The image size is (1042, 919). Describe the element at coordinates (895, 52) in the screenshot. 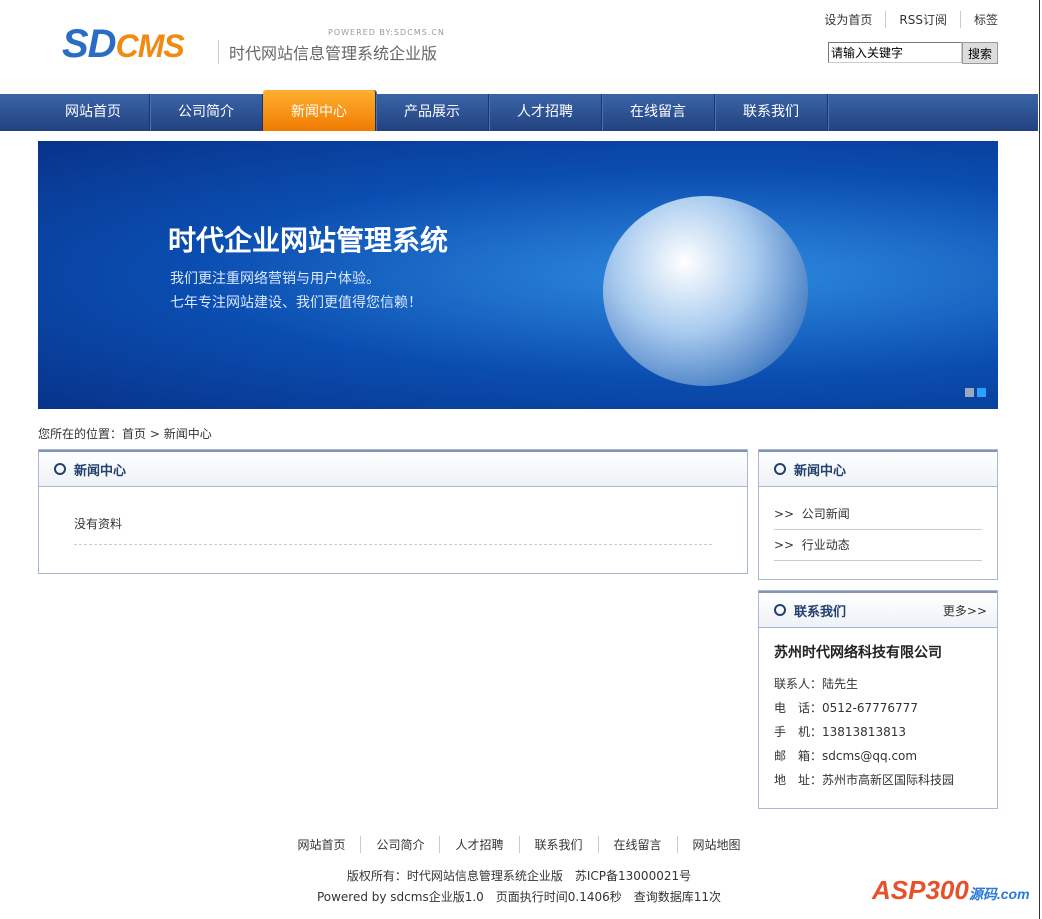

I see `search-input` at that location.